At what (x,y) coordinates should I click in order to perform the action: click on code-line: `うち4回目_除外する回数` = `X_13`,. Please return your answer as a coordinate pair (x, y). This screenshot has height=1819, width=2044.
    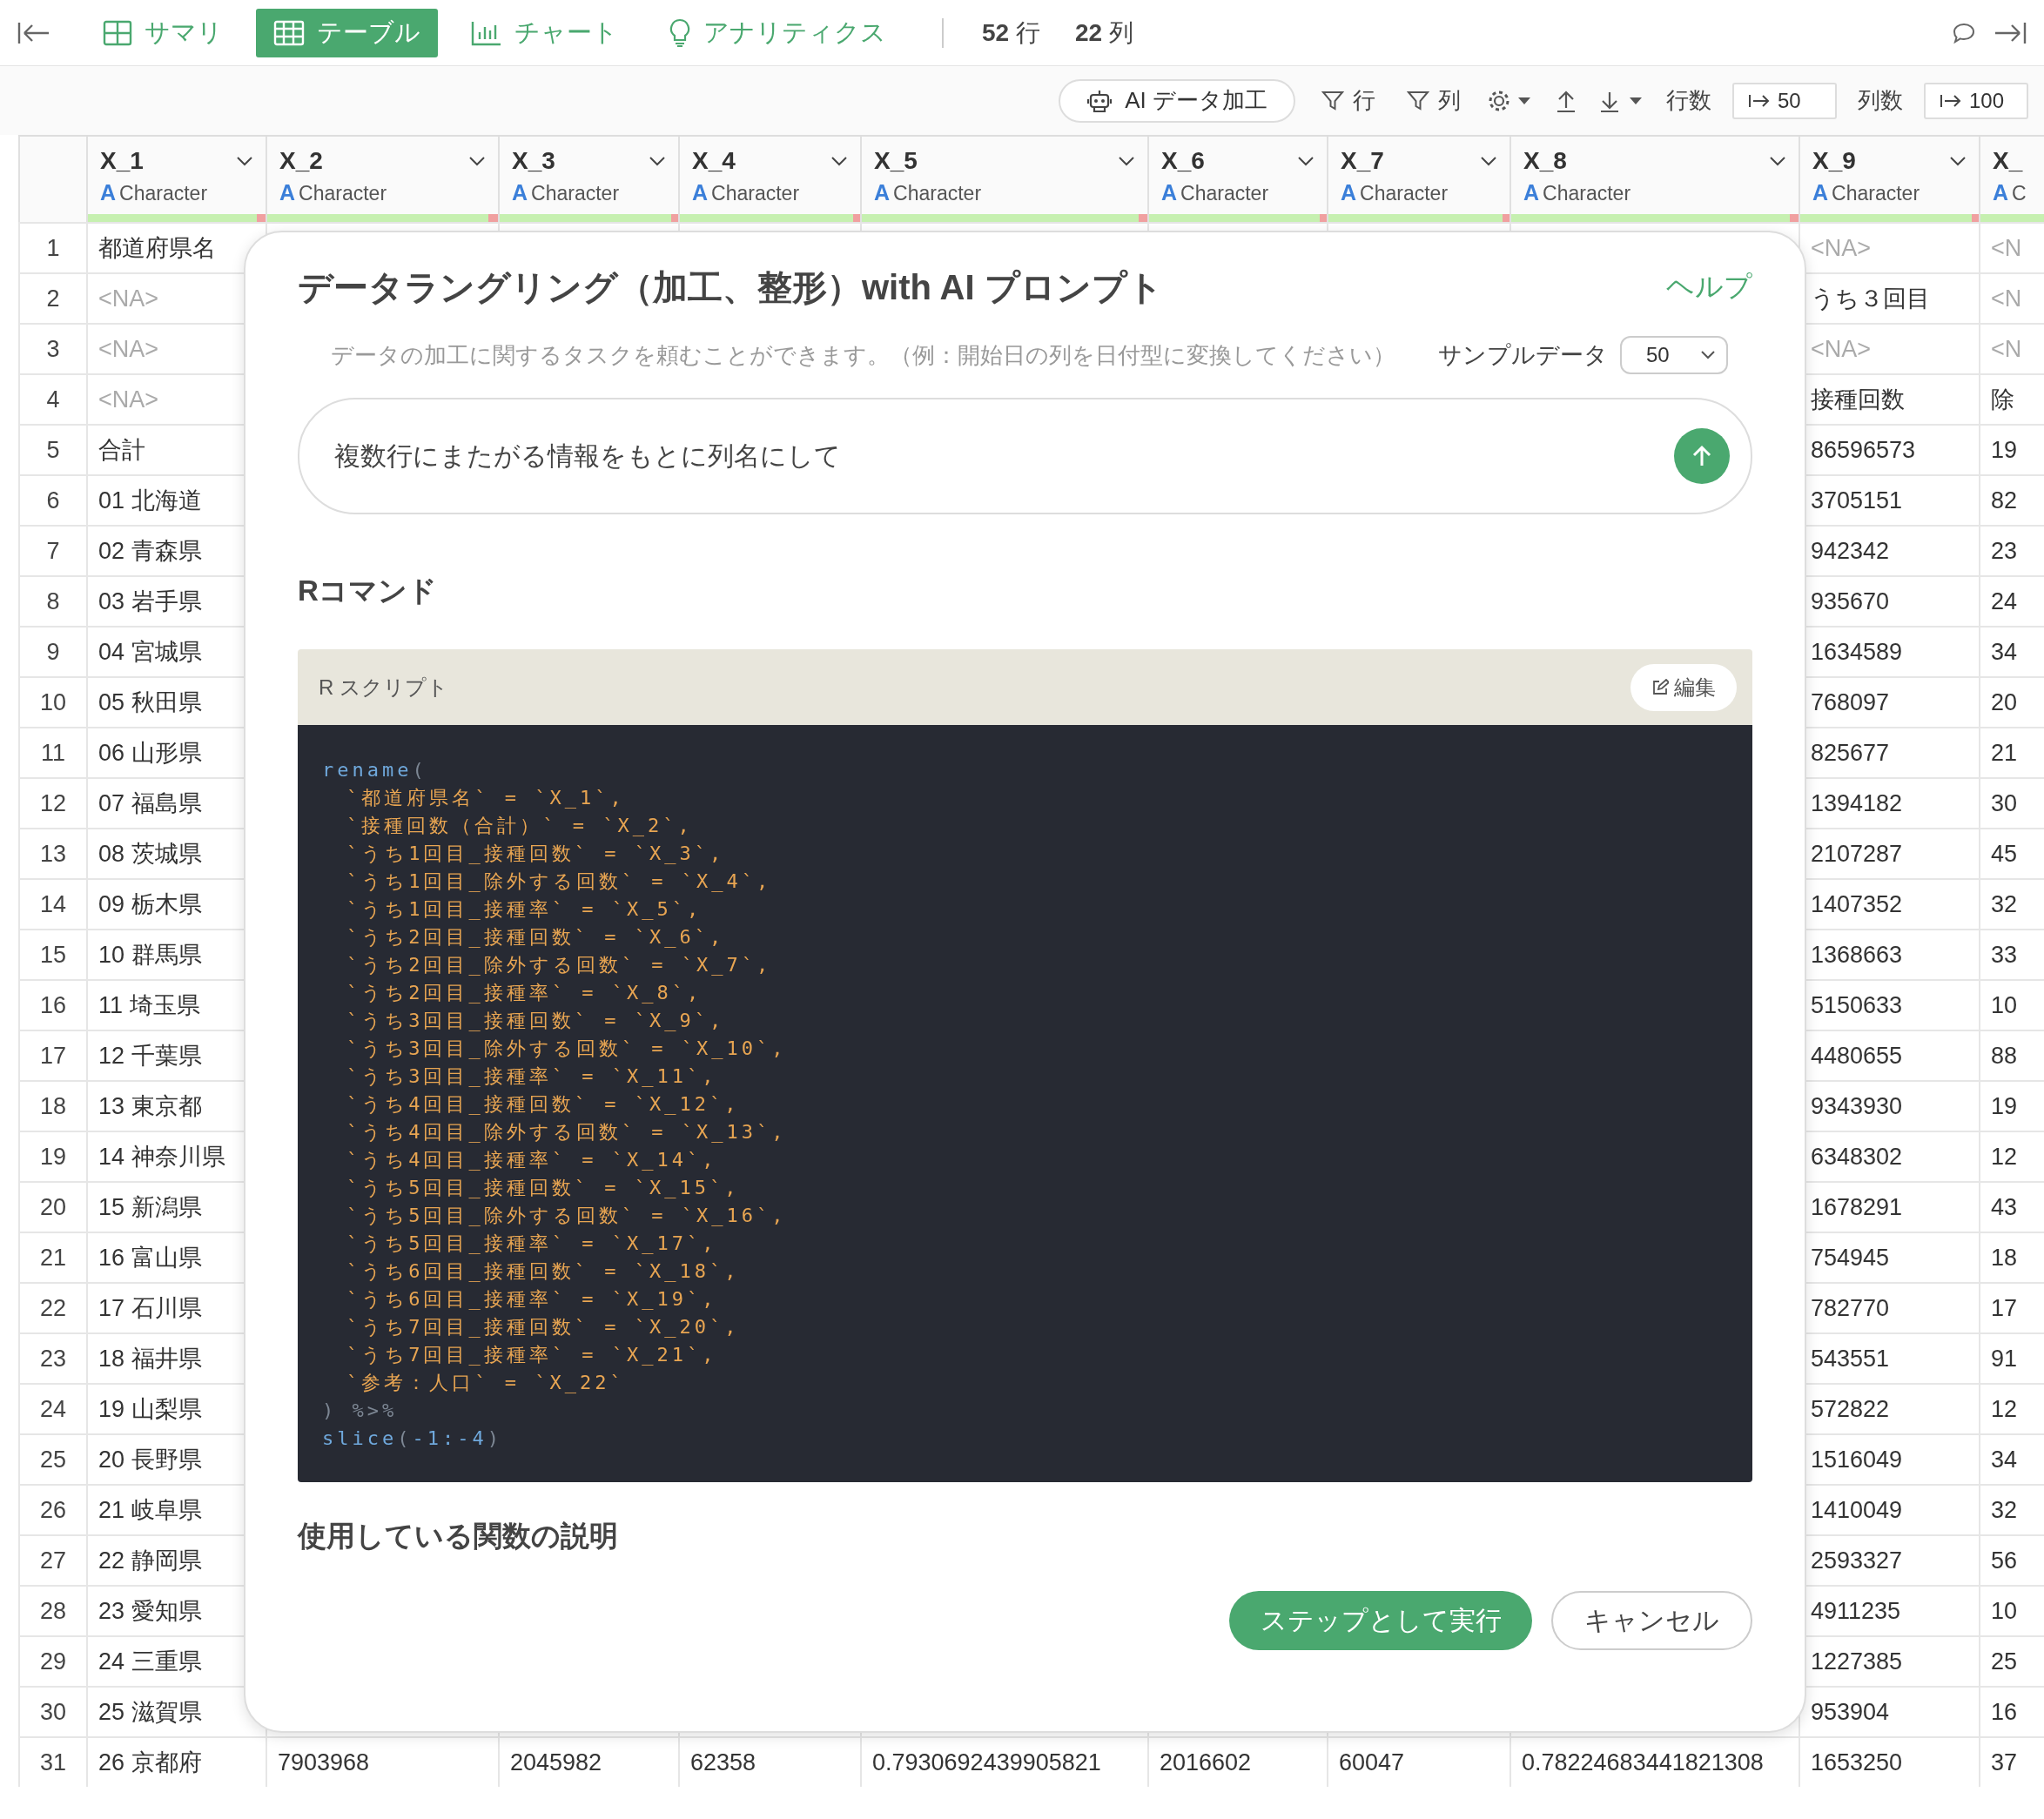
    Looking at the image, I should click on (567, 1132).